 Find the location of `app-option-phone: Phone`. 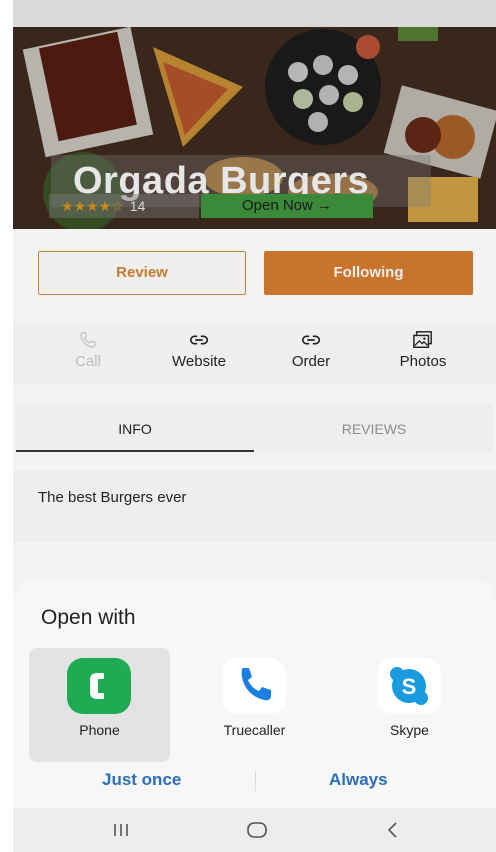

app-option-phone: Phone is located at coordinates (99, 705).